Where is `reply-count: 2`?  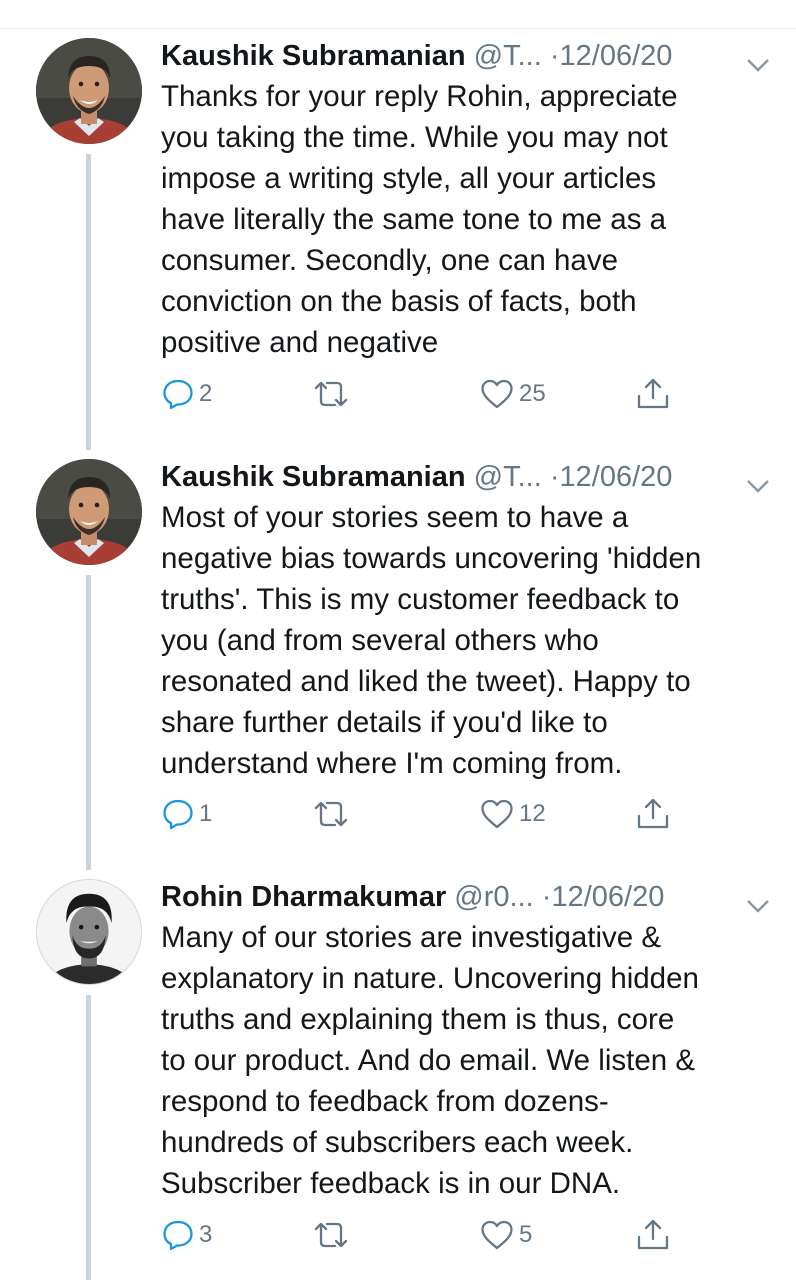
reply-count: 2 is located at coordinates (206, 393).